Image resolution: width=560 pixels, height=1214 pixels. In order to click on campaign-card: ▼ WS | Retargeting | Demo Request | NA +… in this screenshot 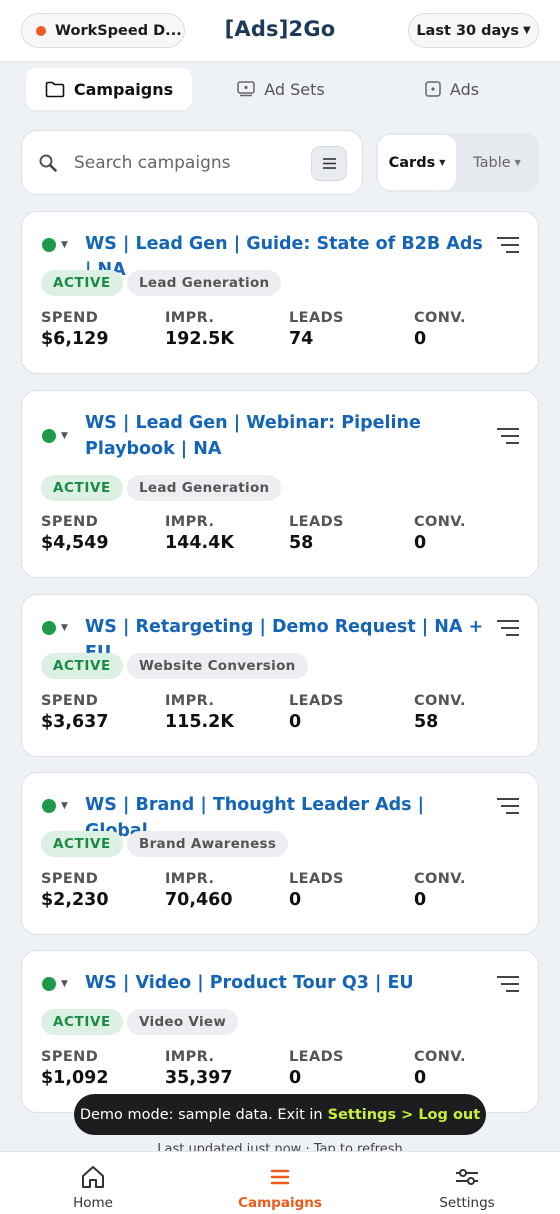, I will do `click(280, 675)`.